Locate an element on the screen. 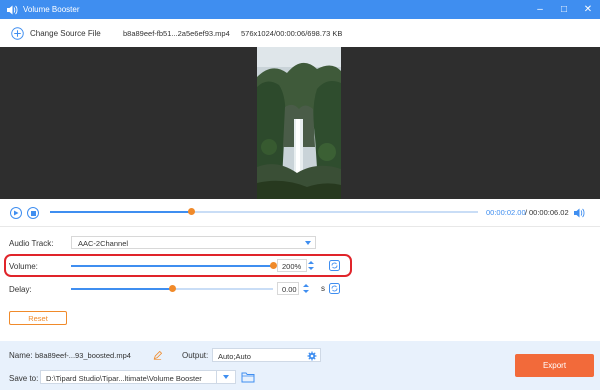 This screenshot has width=600, height=390. delay-input: 0.00 is located at coordinates (288, 288).